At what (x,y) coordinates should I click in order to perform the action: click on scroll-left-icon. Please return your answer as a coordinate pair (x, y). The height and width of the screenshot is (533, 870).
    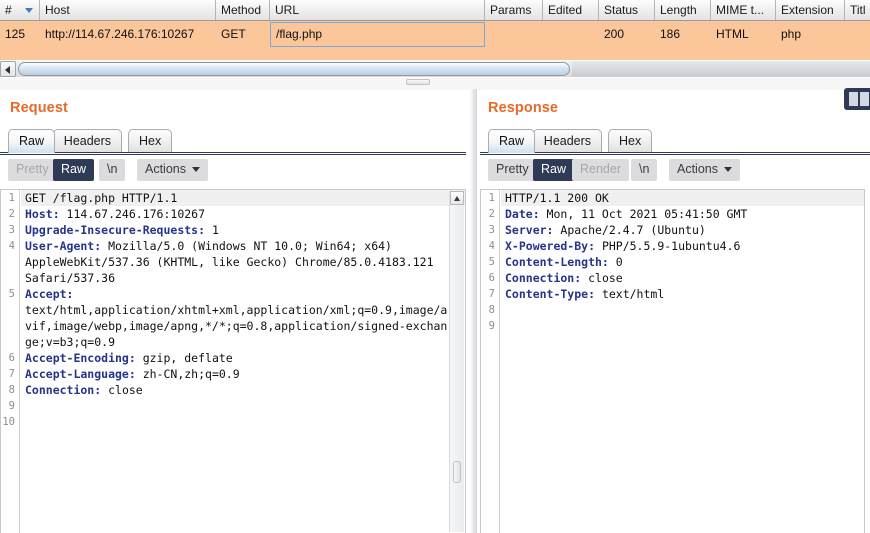
    Looking at the image, I should click on (8, 69).